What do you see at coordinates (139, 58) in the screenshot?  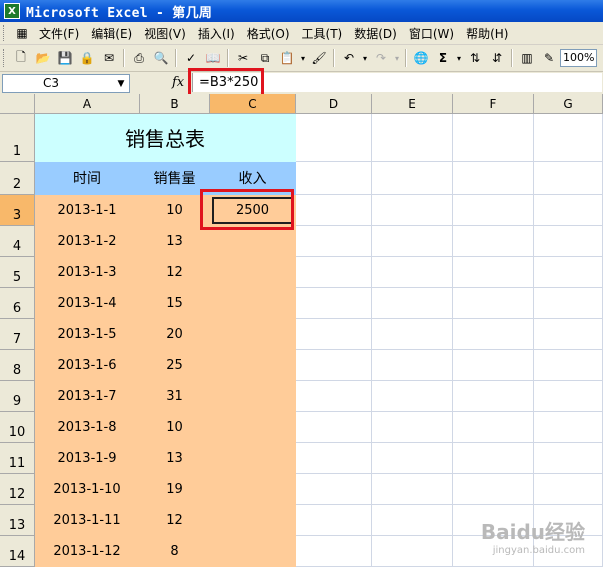 I see `print-icon: ⎙` at bounding box center [139, 58].